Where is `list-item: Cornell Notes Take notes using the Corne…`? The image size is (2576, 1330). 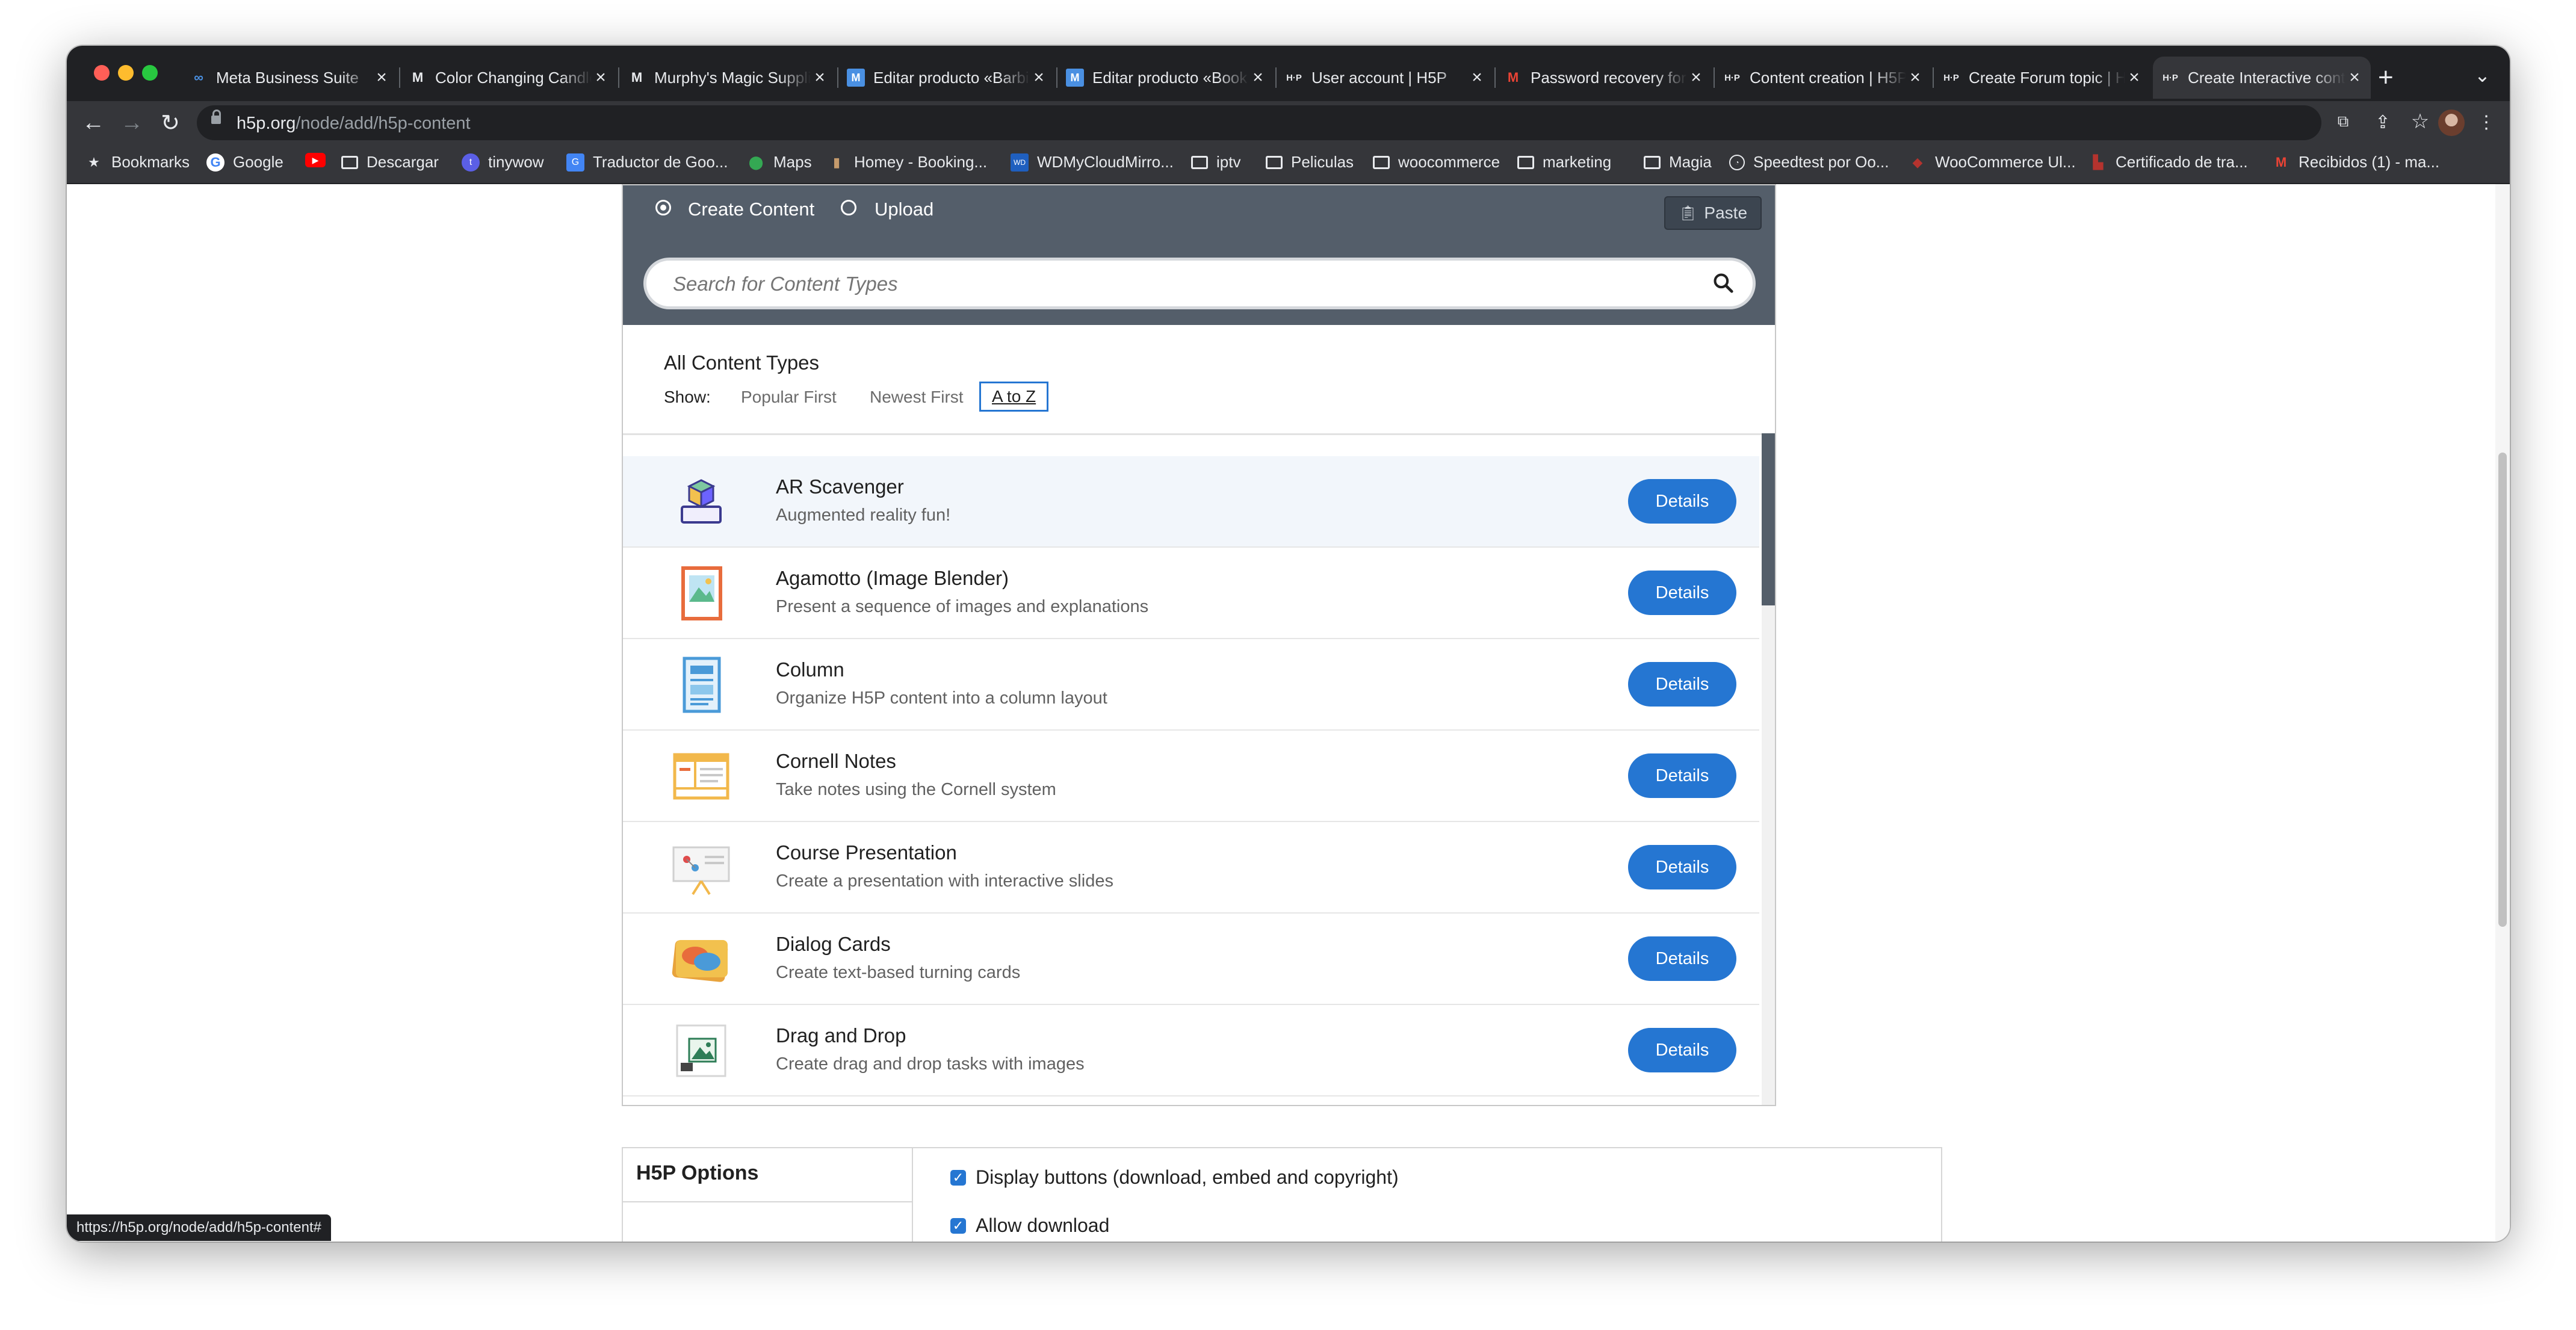
list-item: Cornell Notes Take notes using the Corne… is located at coordinates (1191, 776).